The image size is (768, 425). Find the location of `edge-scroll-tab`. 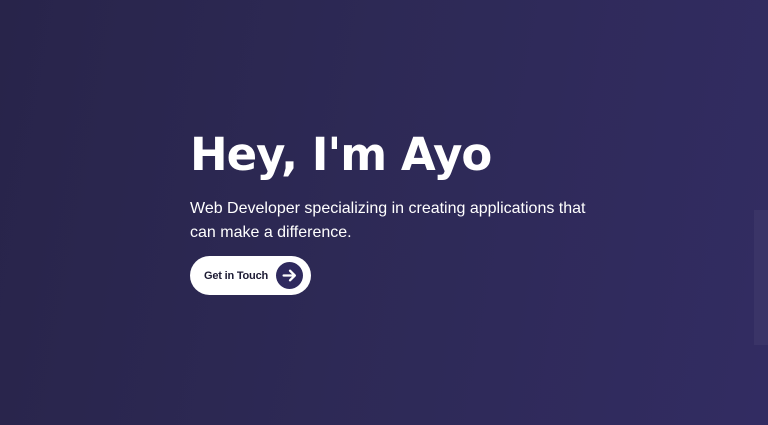

edge-scroll-tab is located at coordinates (761, 277).